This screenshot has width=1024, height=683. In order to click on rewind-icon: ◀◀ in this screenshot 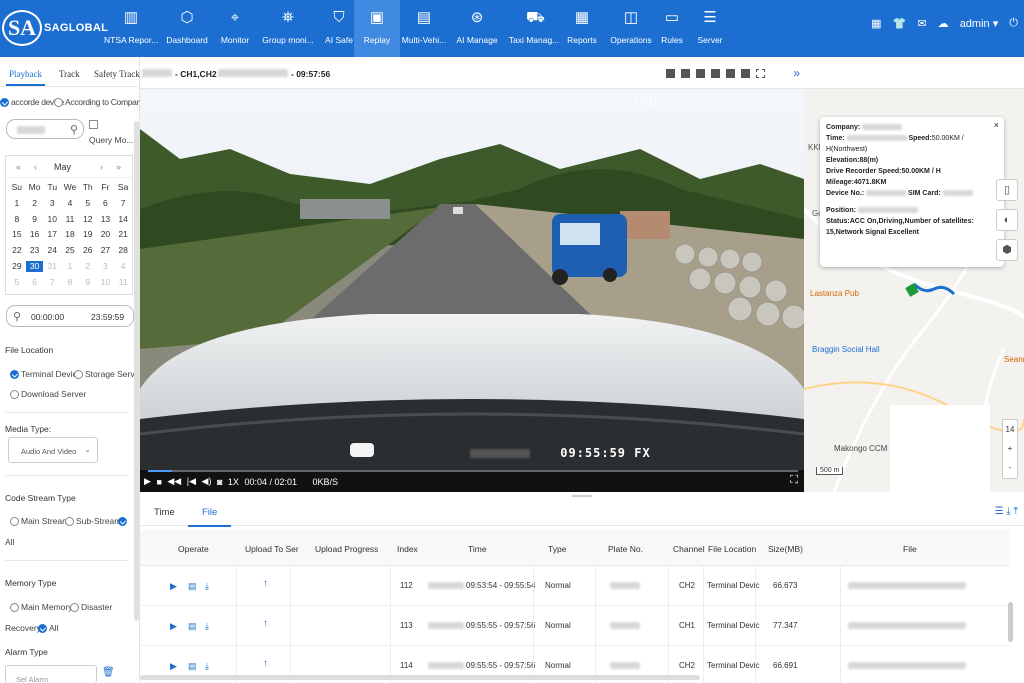, I will do `click(174, 481)`.